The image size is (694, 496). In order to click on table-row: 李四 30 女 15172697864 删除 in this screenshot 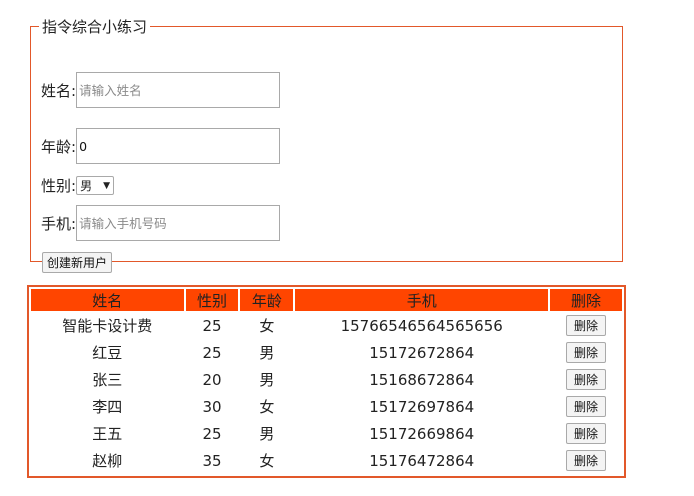, I will do `click(326, 406)`.